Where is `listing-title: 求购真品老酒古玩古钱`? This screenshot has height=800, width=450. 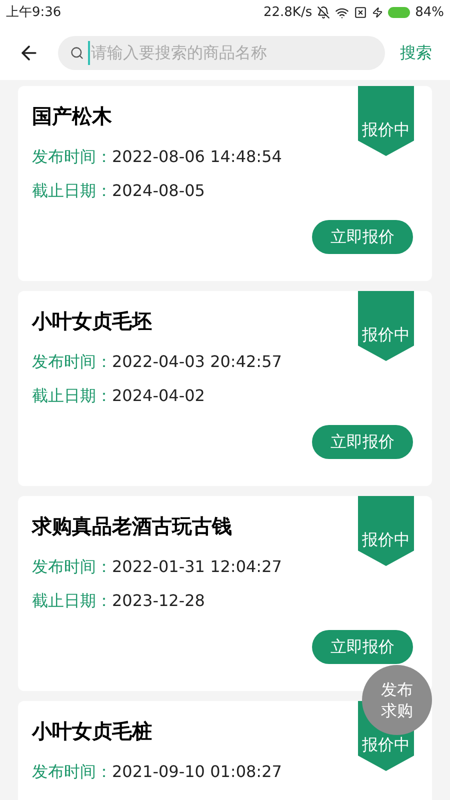
listing-title: 求购真品老酒古玩古钱 is located at coordinates (132, 526).